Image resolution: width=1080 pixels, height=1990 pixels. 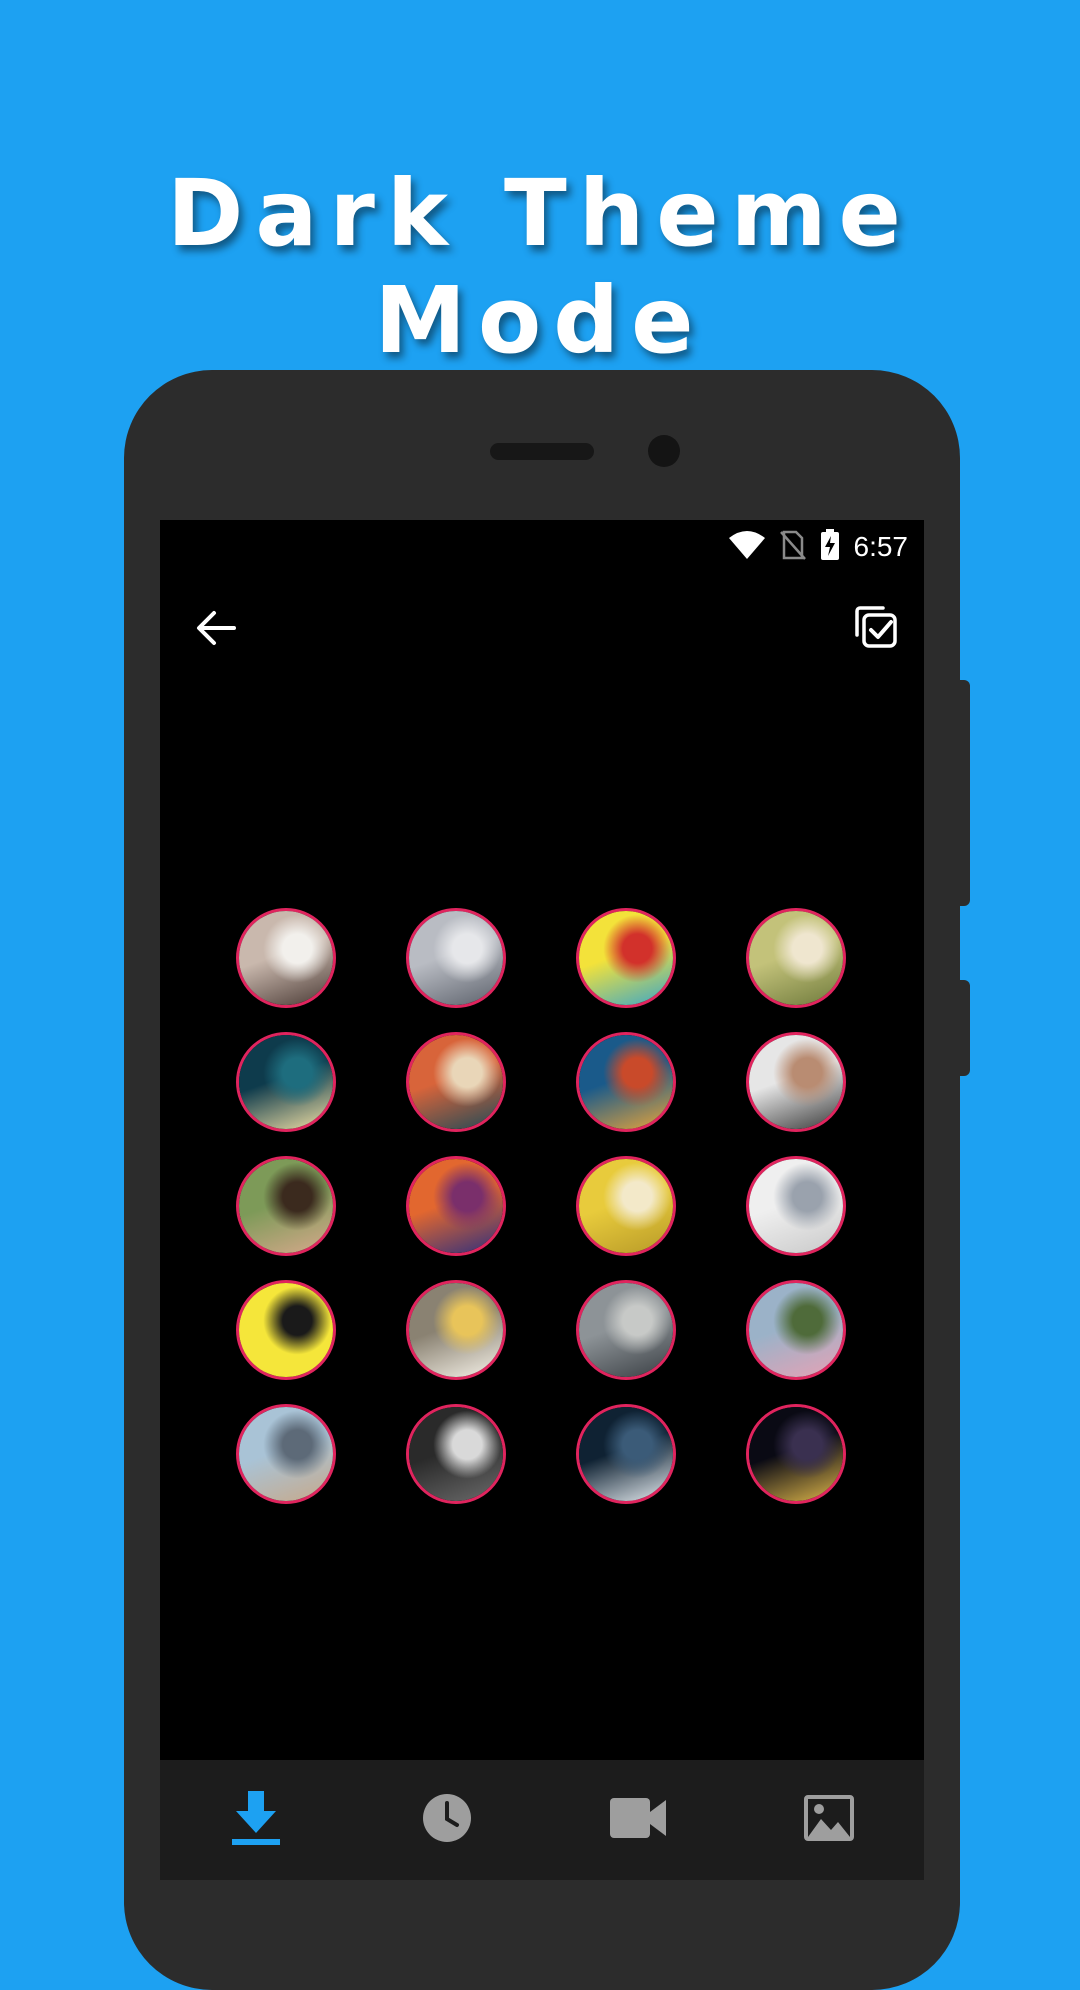 I want to click on phone-power-button, so click(x=964, y=1028).